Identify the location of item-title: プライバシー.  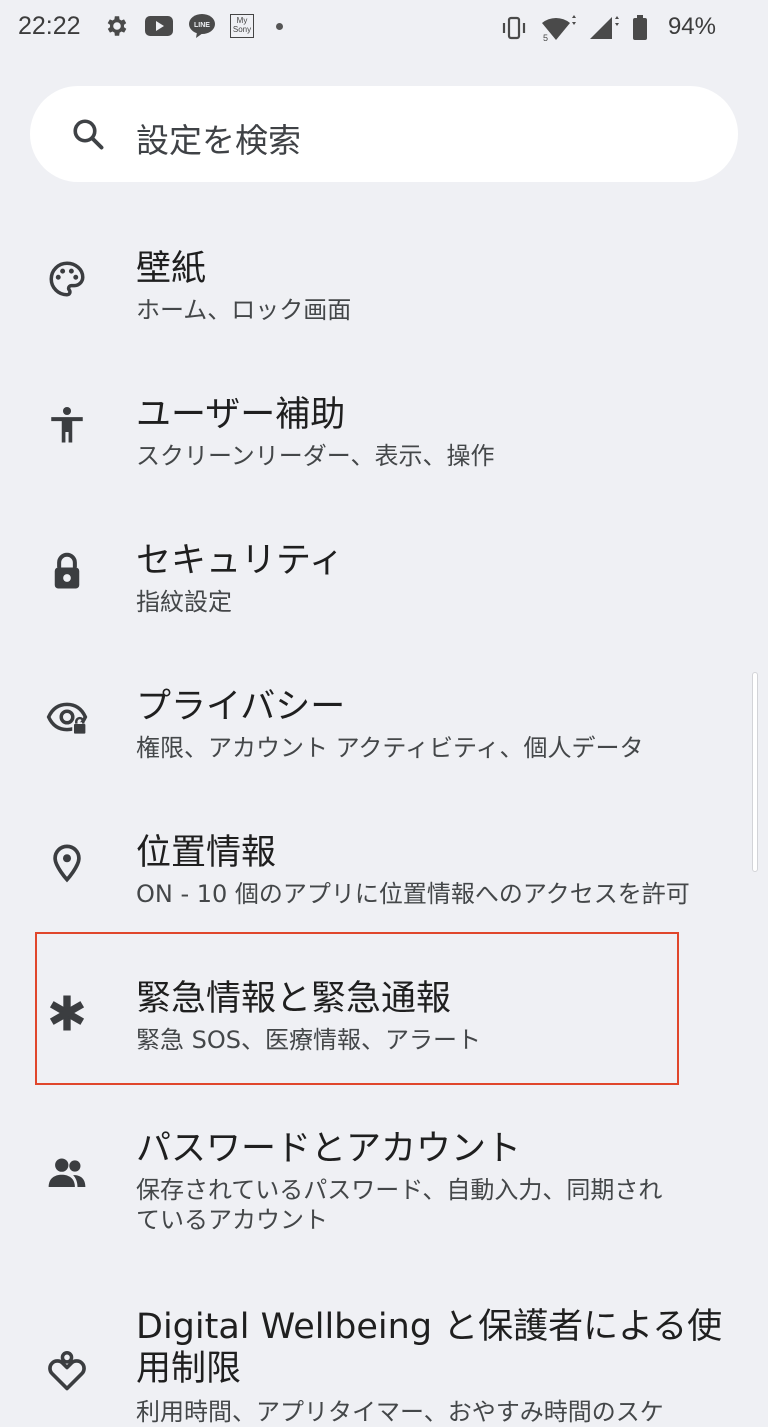
(241, 707).